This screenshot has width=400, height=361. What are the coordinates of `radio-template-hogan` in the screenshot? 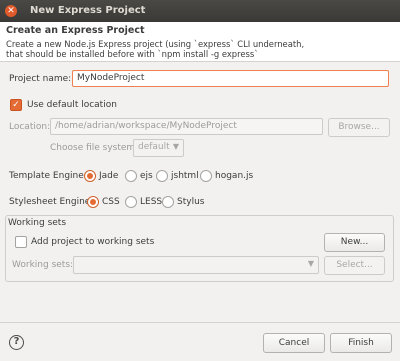 It's located at (206, 176).